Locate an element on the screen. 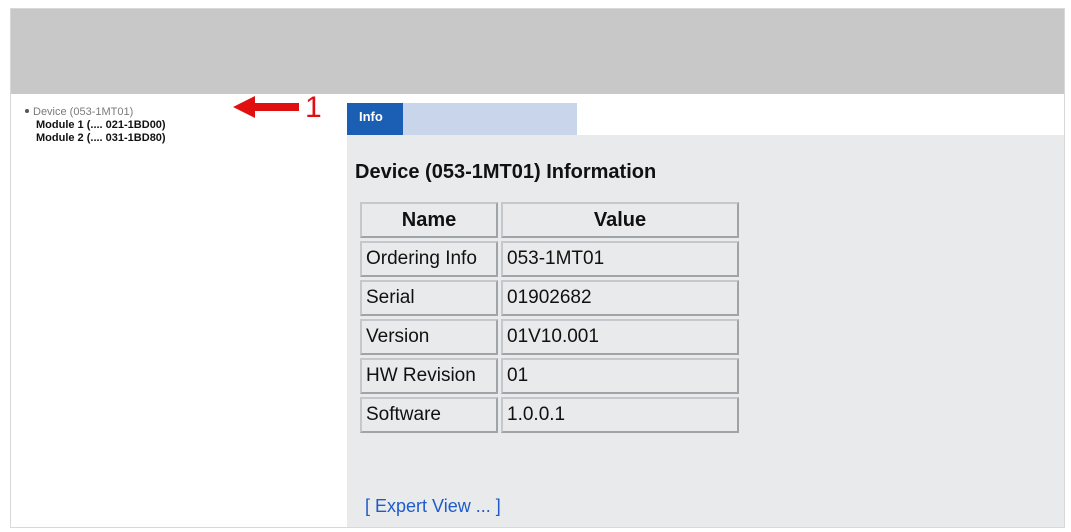  table-row: HW Revision 01 is located at coordinates (549, 376).